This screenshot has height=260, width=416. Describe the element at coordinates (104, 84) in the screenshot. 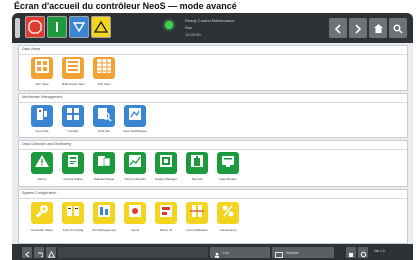

I see `tile-label: Text View` at that location.